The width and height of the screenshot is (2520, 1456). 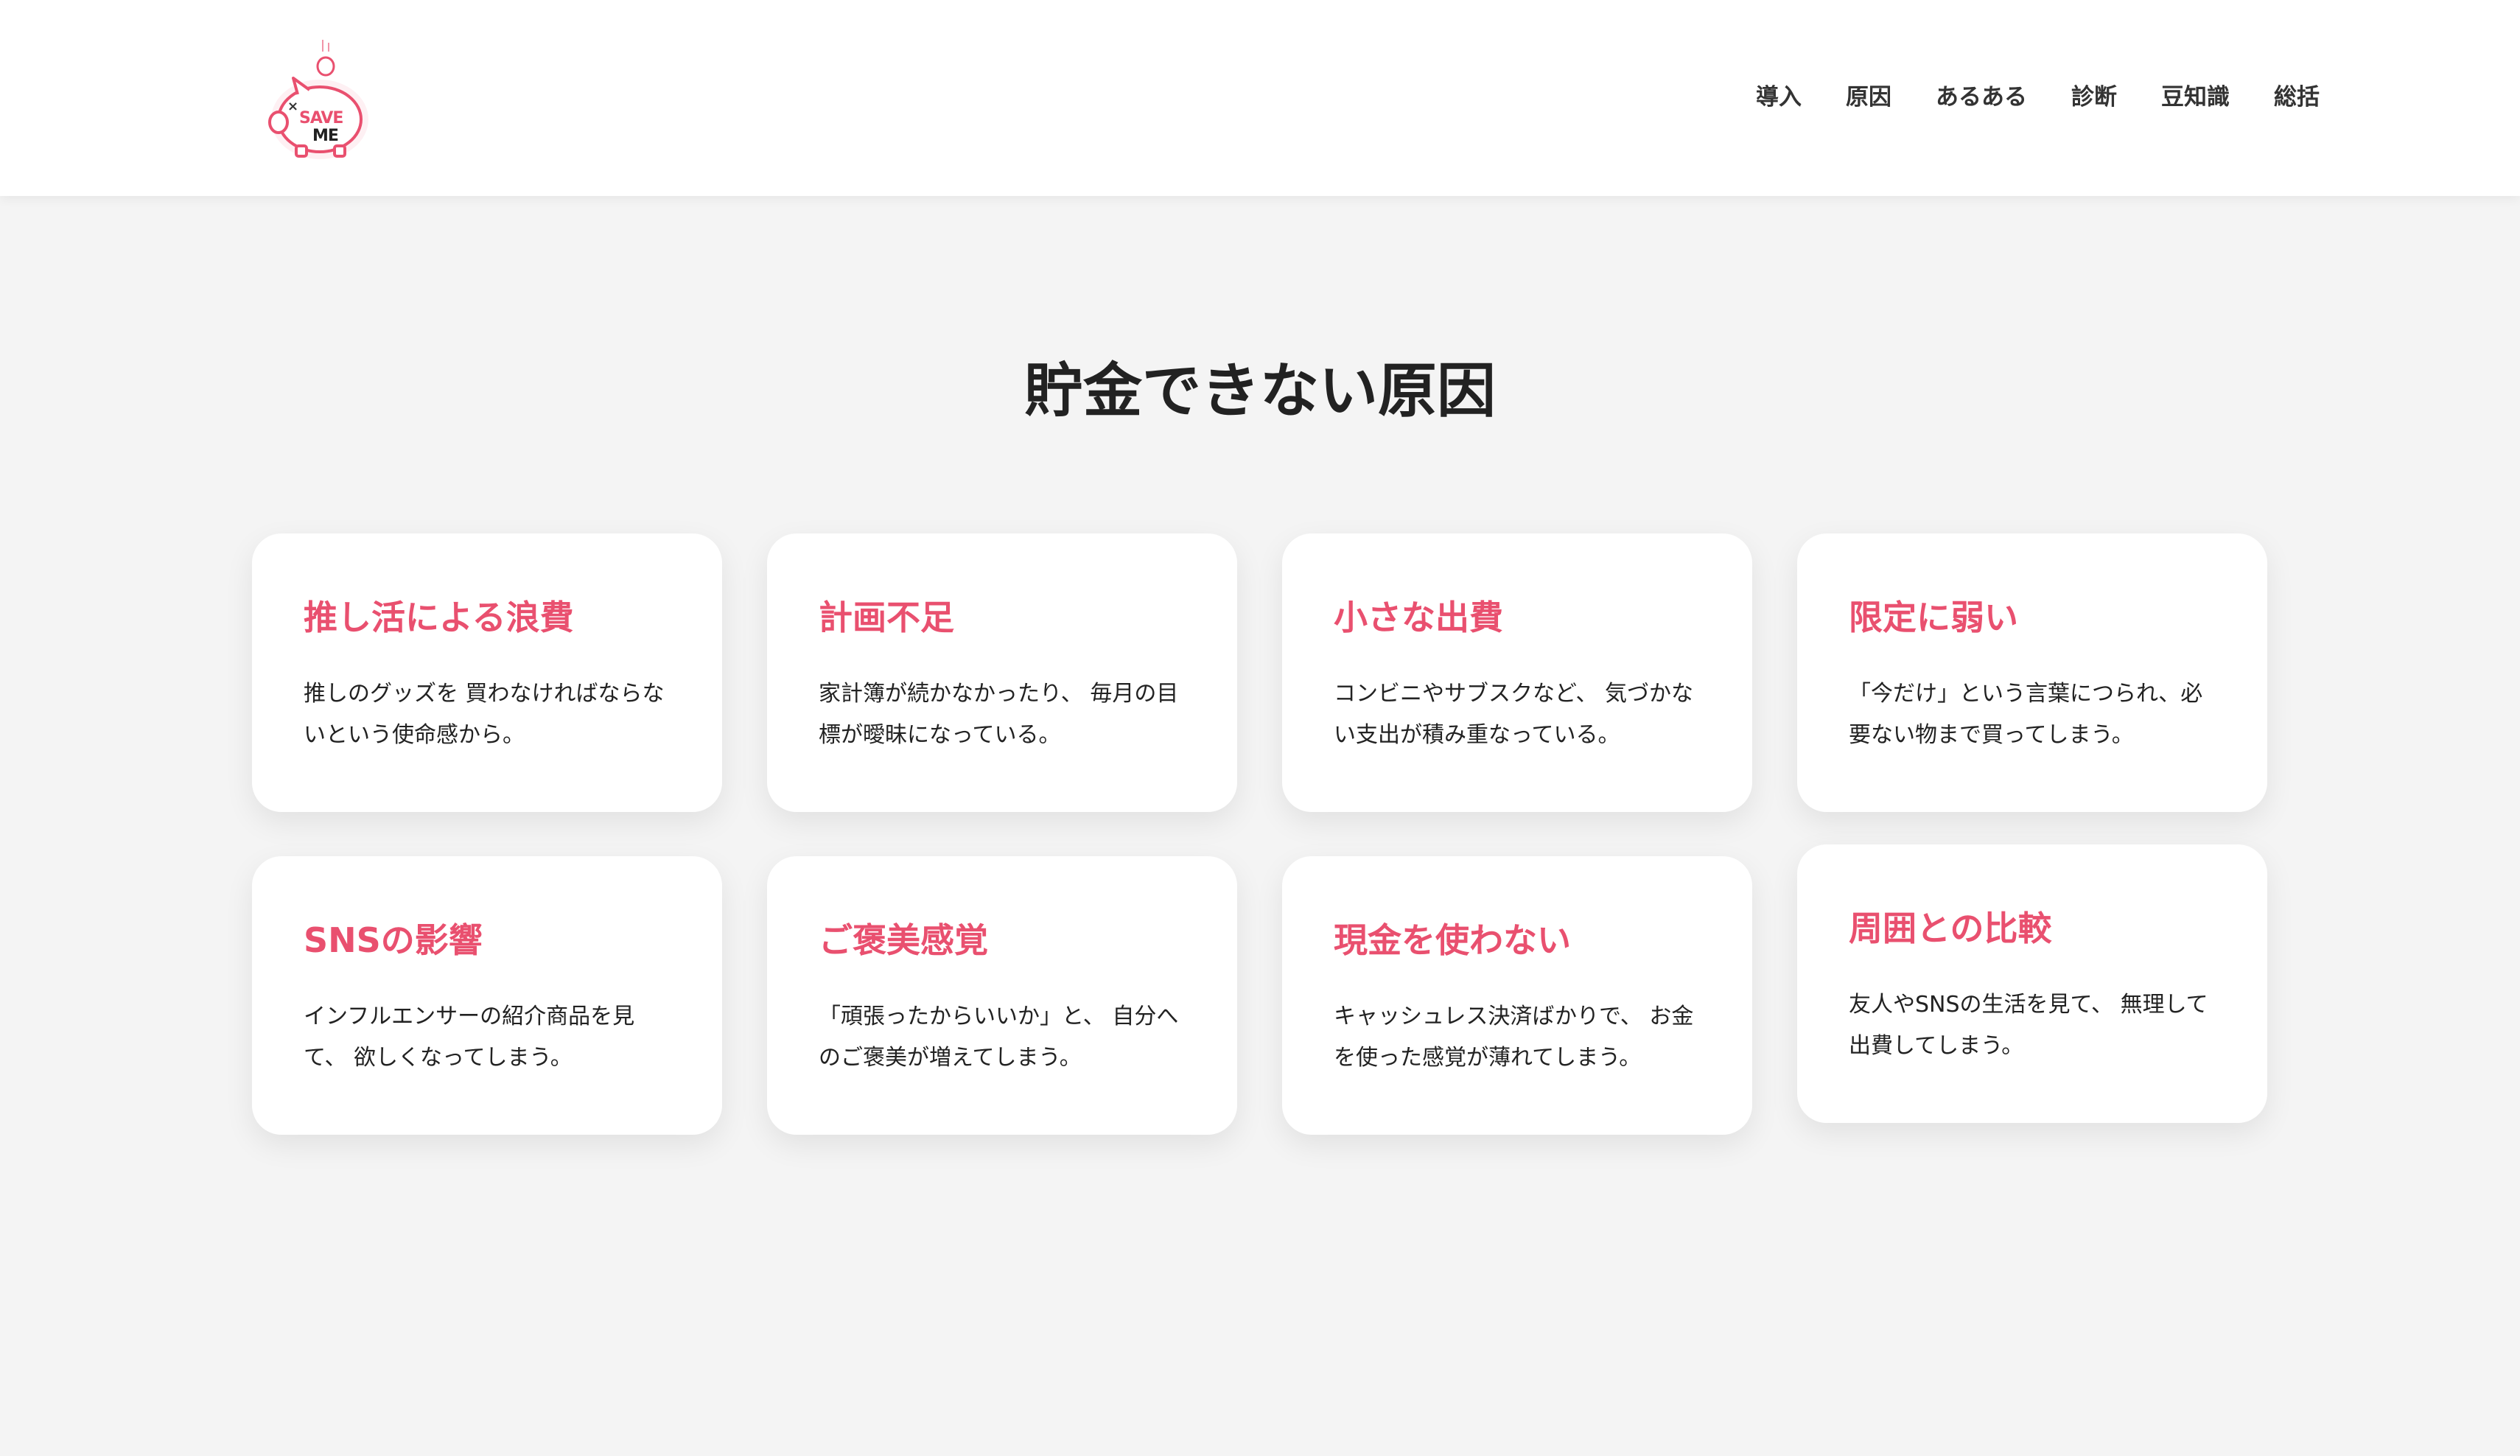 What do you see at coordinates (1517, 672) in the screenshot?
I see `cause-card: 小さな出費 コンビニやサブスクなど、 気づかない支出が積み重なっている。` at bounding box center [1517, 672].